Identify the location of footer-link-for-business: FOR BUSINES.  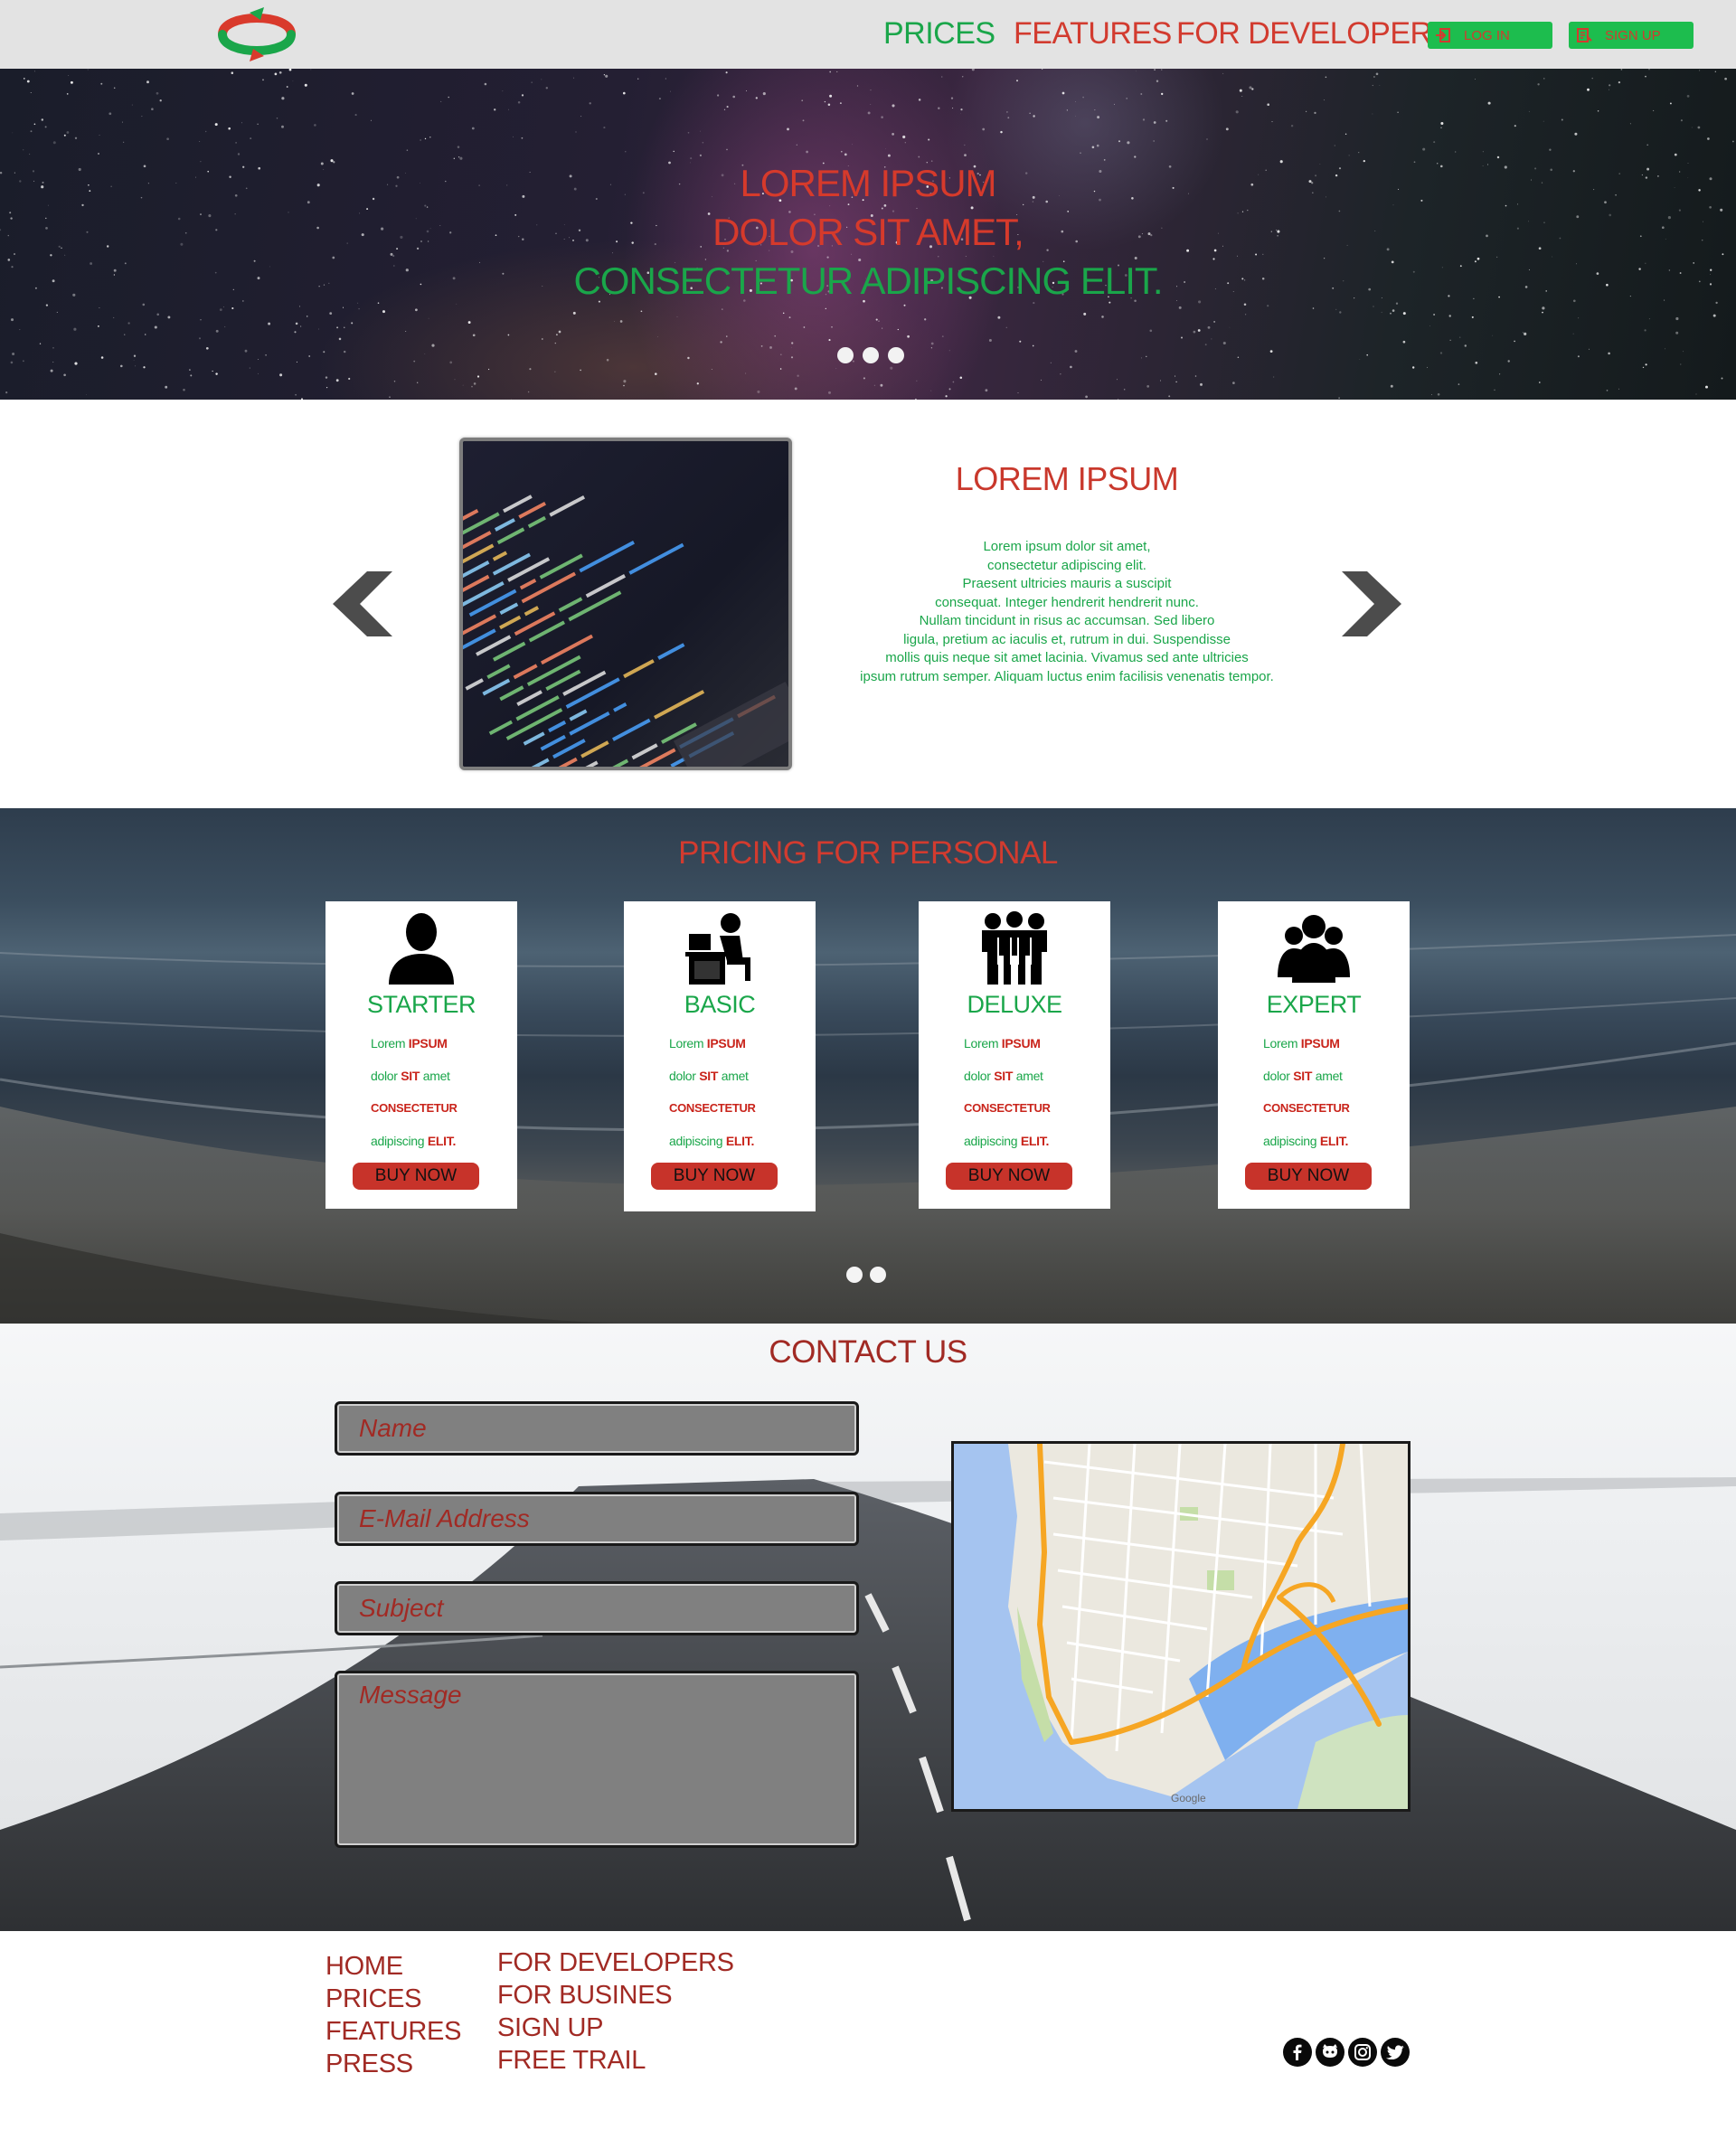
(616, 1996).